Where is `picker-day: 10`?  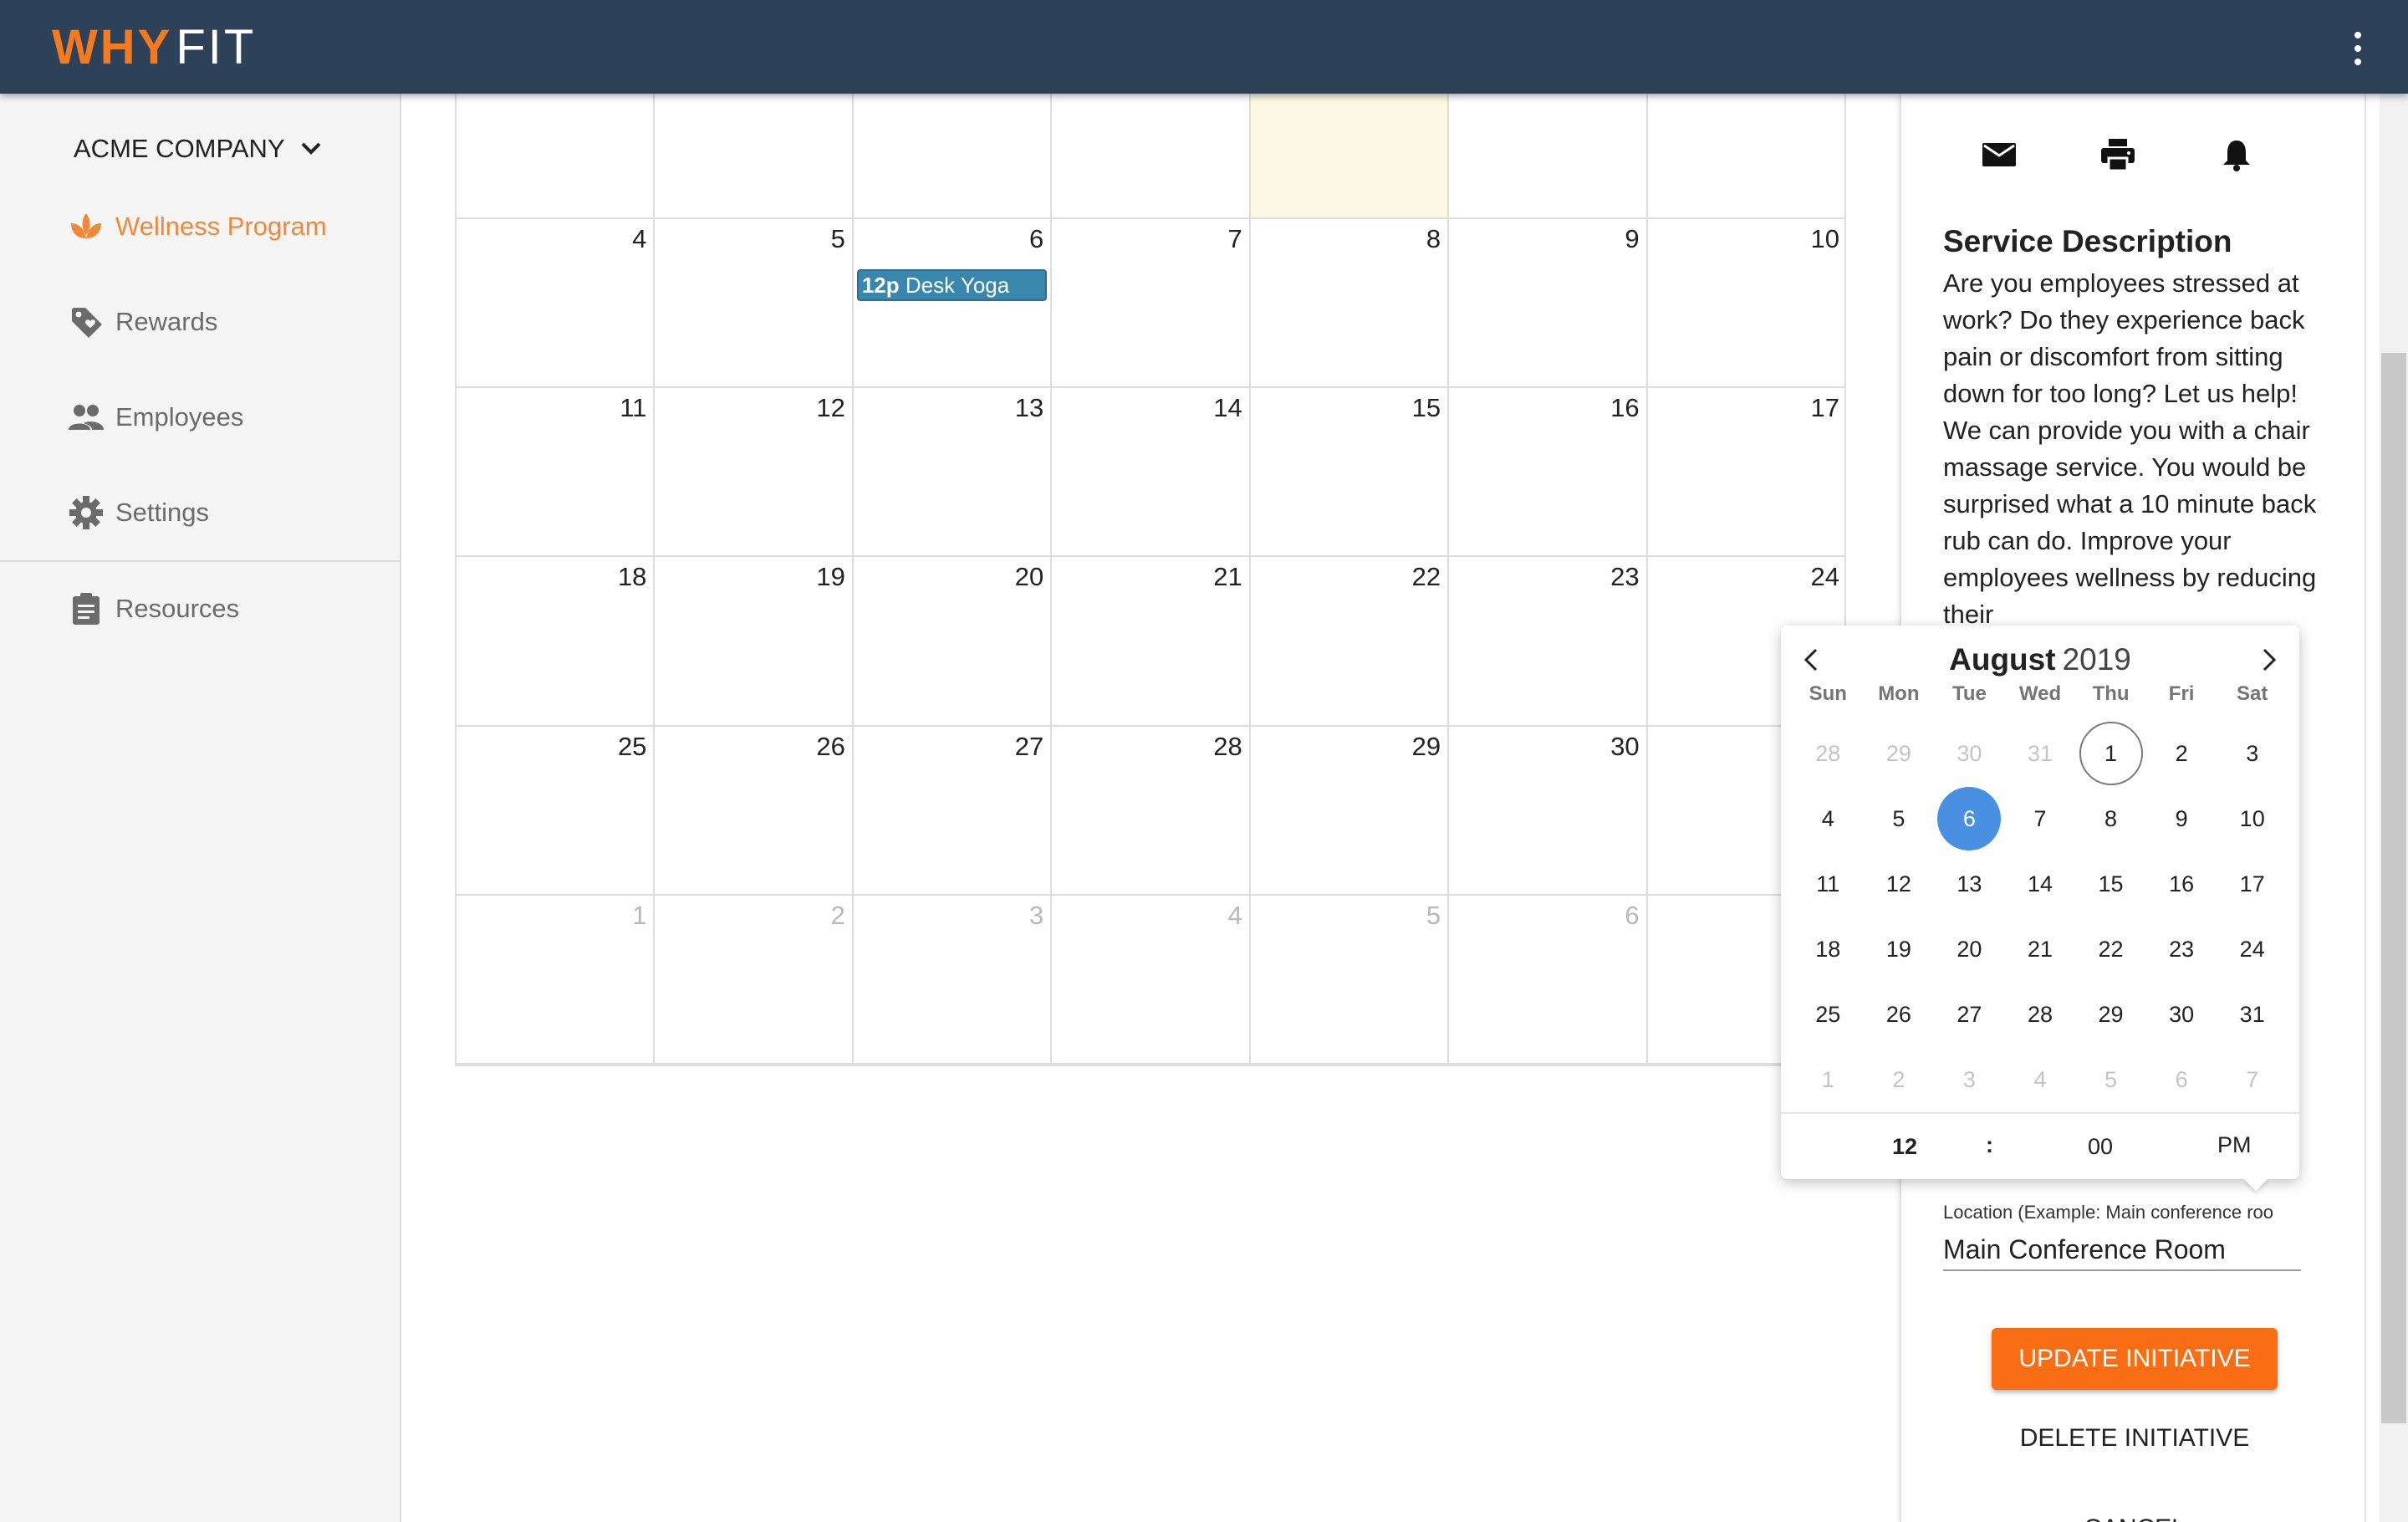
picker-day: 10 is located at coordinates (2252, 818).